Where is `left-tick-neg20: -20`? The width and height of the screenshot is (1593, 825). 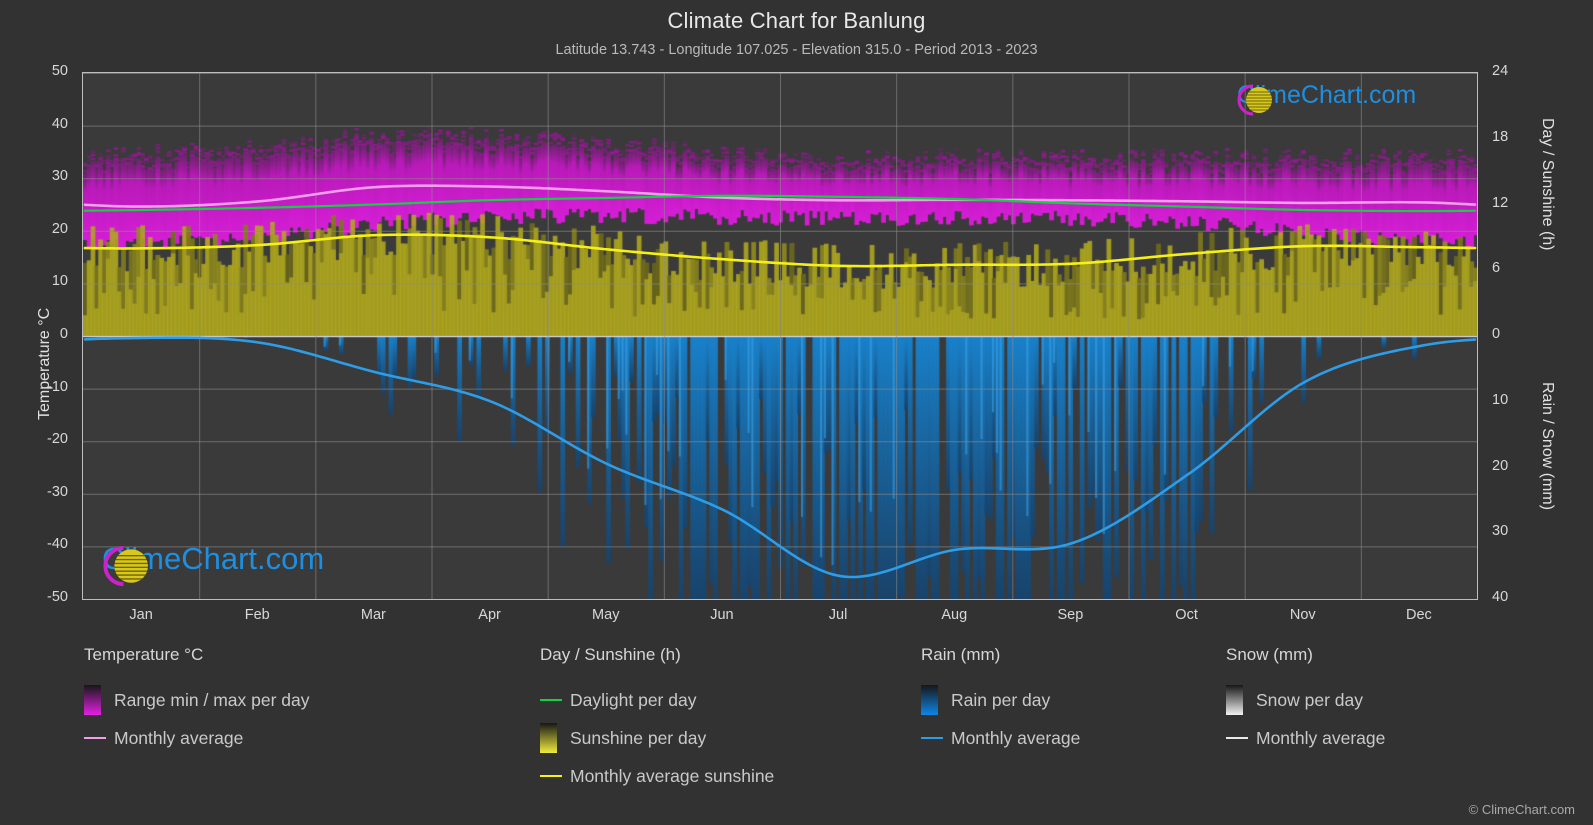
left-tick-neg20: -20 is located at coordinates (57, 439).